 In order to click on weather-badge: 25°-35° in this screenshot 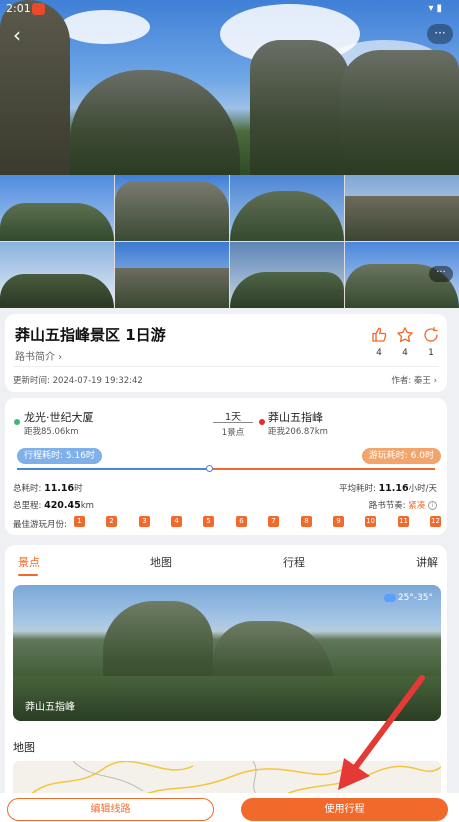, I will do `click(408, 598)`.